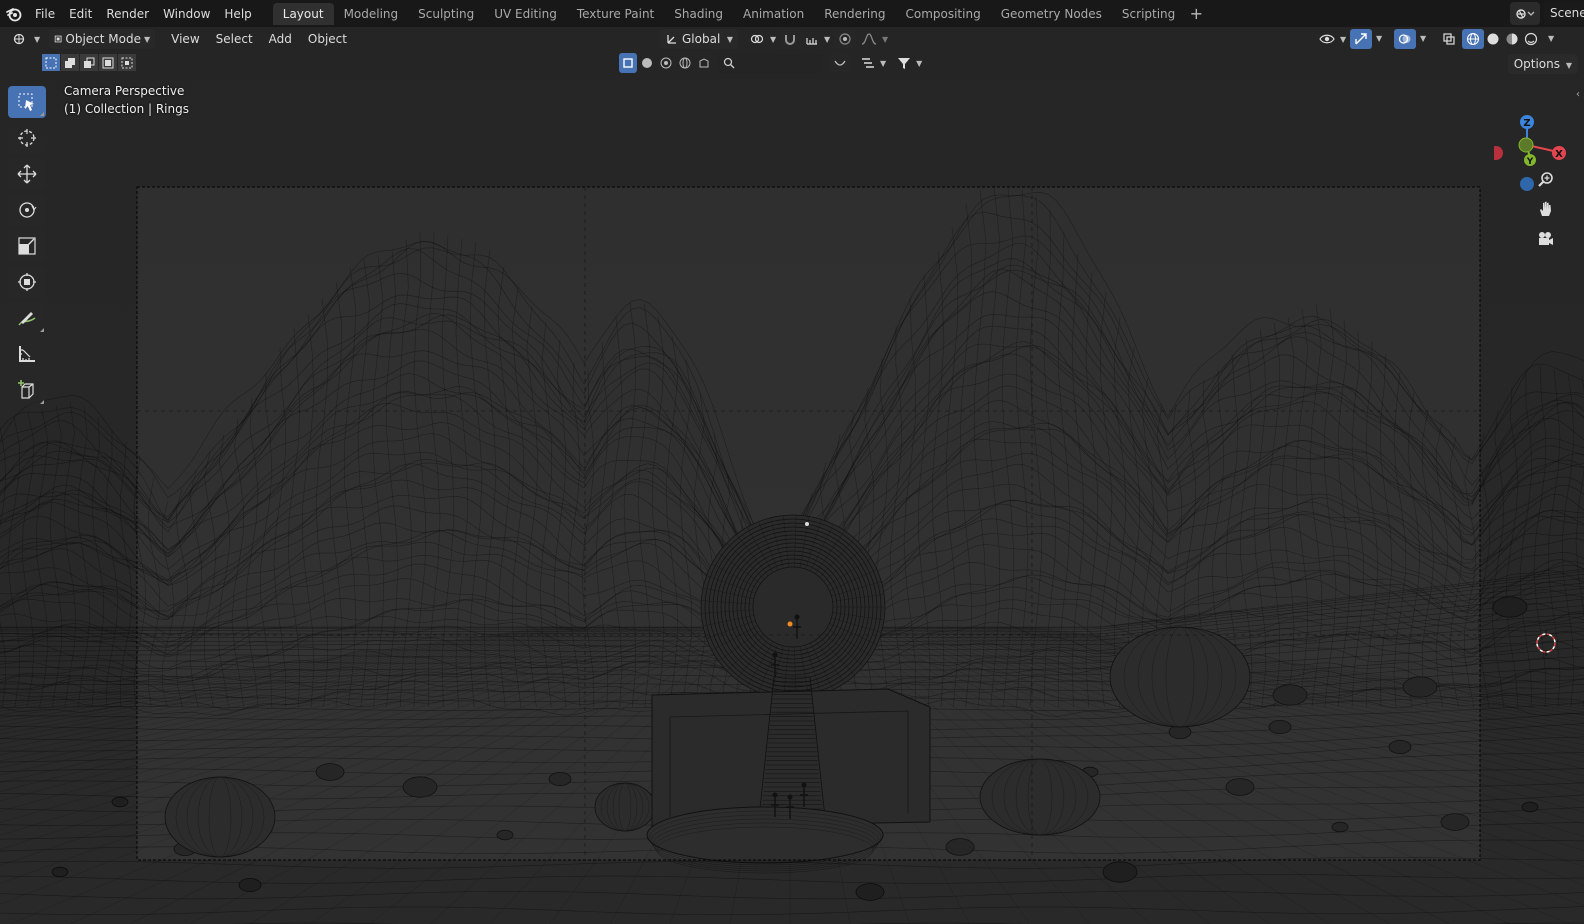 The width and height of the screenshot is (1584, 924). I want to click on scene-name-field: Scene, so click(1564, 13).